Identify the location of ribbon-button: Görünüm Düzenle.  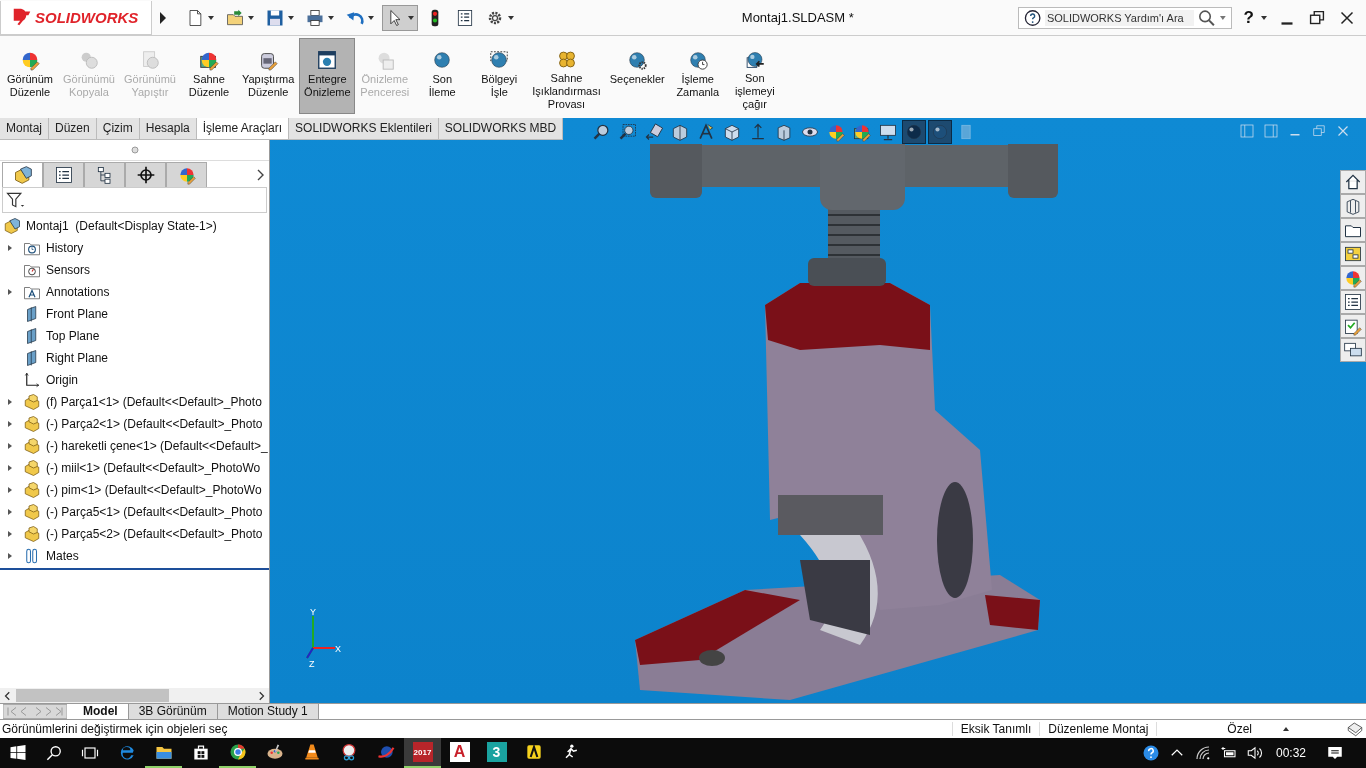
(30, 76).